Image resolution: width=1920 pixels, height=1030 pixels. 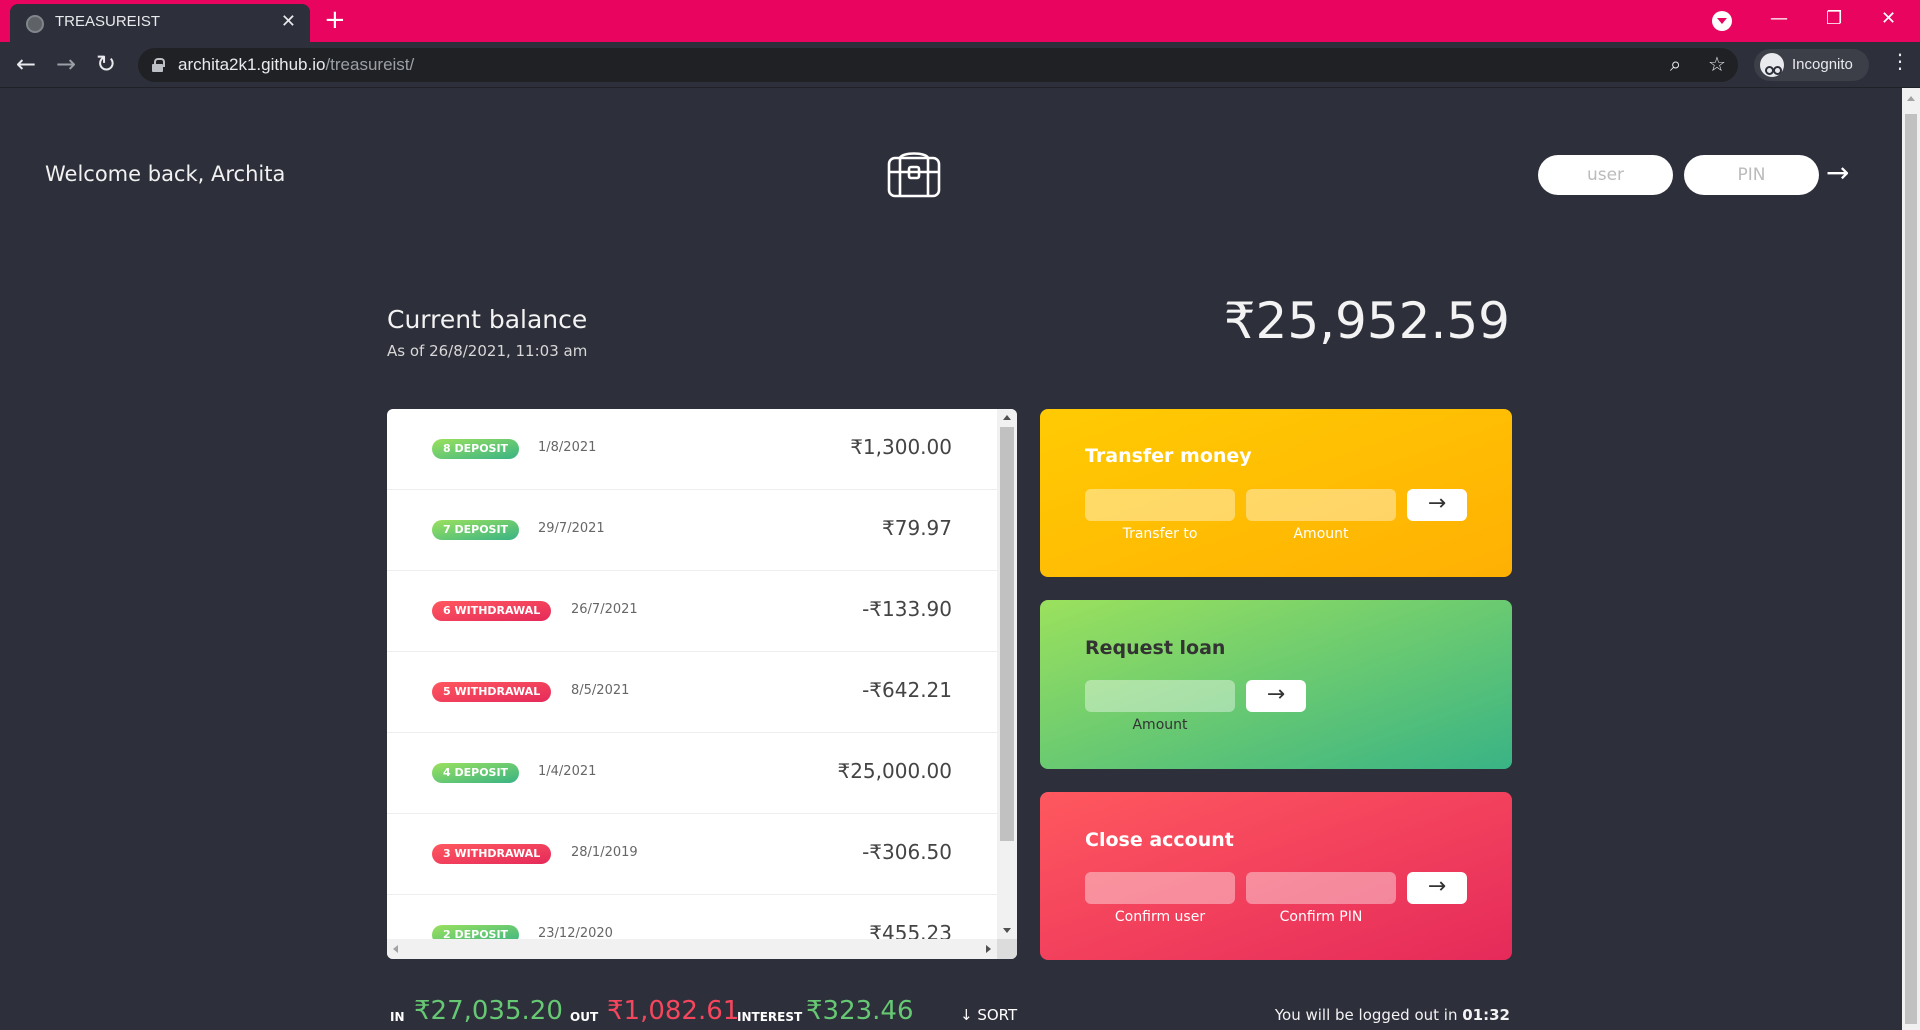 I want to click on logout-timer: You will be logged out in 01:32, so click(x=1392, y=1015).